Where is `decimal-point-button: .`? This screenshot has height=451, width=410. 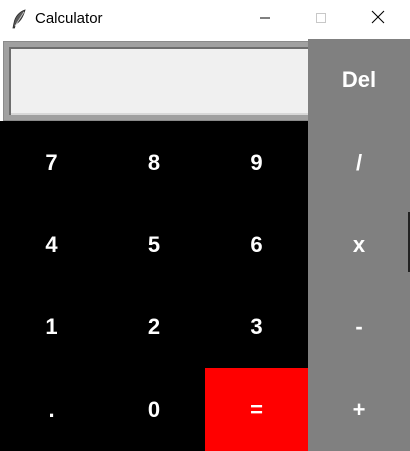 decimal-point-button: . is located at coordinates (51, 409).